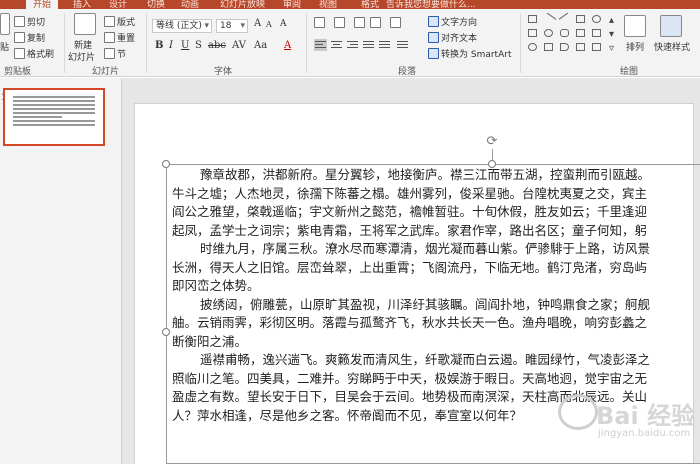  Describe the element at coordinates (452, 21) in the screenshot. I see `text-direction-button: 文字方向` at that location.